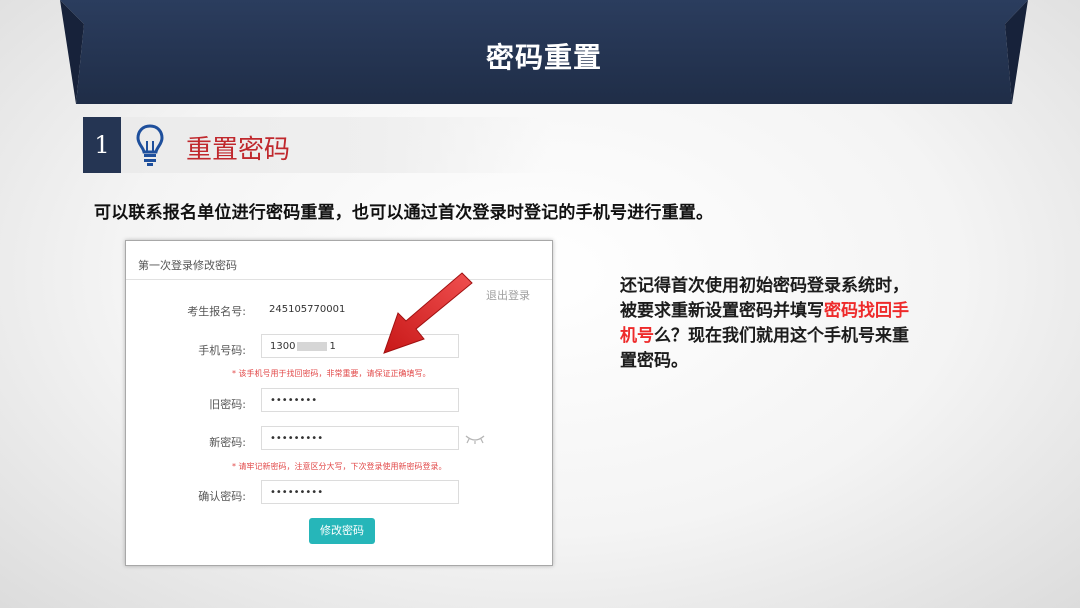  I want to click on new-password-input: •••••••••, so click(360, 438).